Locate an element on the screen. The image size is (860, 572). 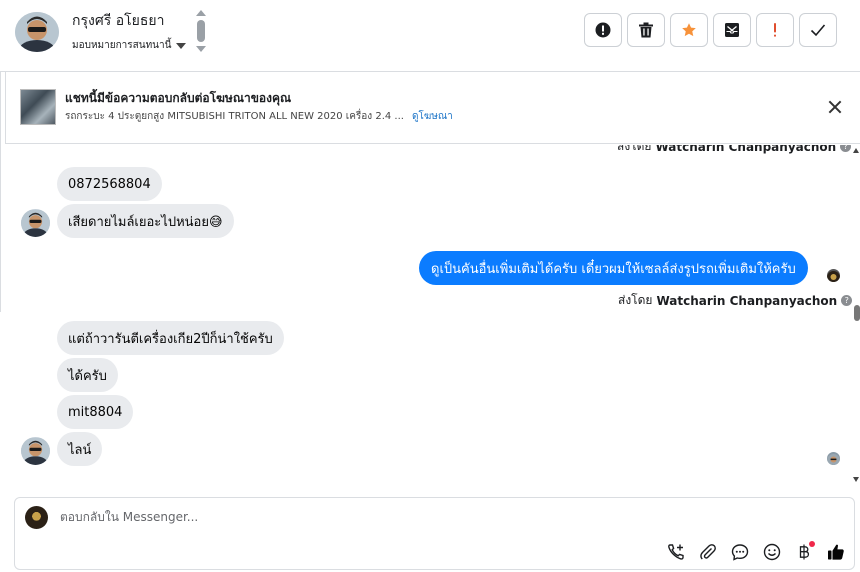
seen-by-contact-avatar is located at coordinates (833, 458).